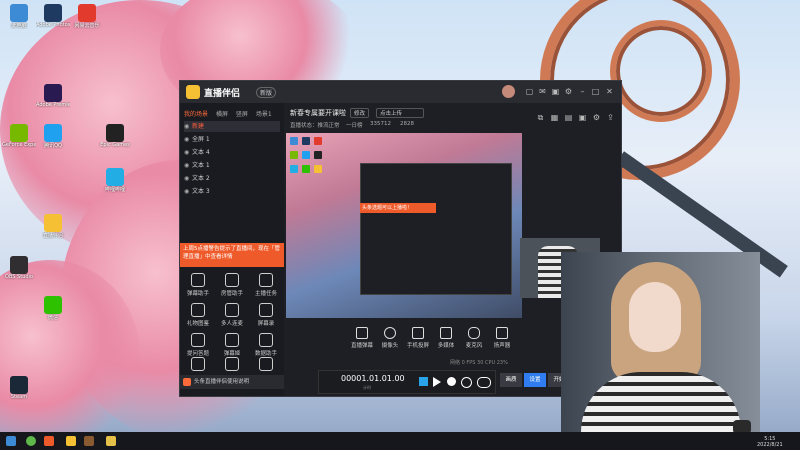 This screenshot has height=450, width=800. Describe the element at coordinates (529, 91) in the screenshot. I see `skin-icon: ▢` at that location.